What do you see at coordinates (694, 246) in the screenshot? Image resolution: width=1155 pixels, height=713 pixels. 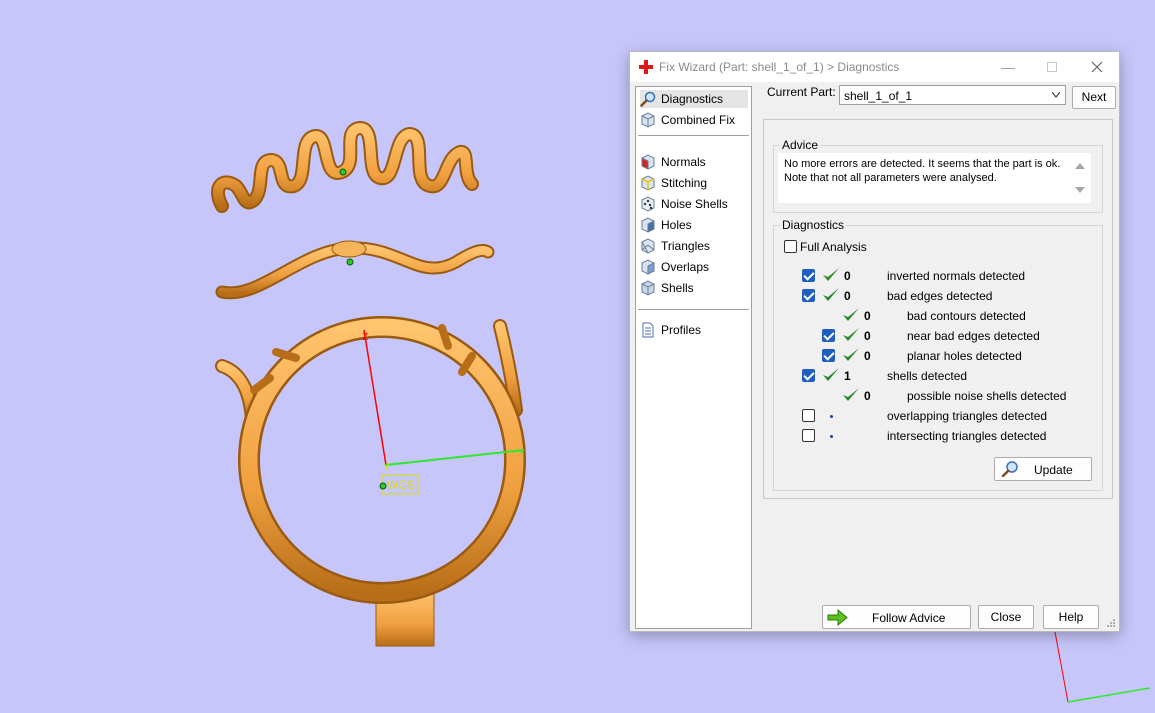 I see `sidebar-item-triangles: Triangles` at bounding box center [694, 246].